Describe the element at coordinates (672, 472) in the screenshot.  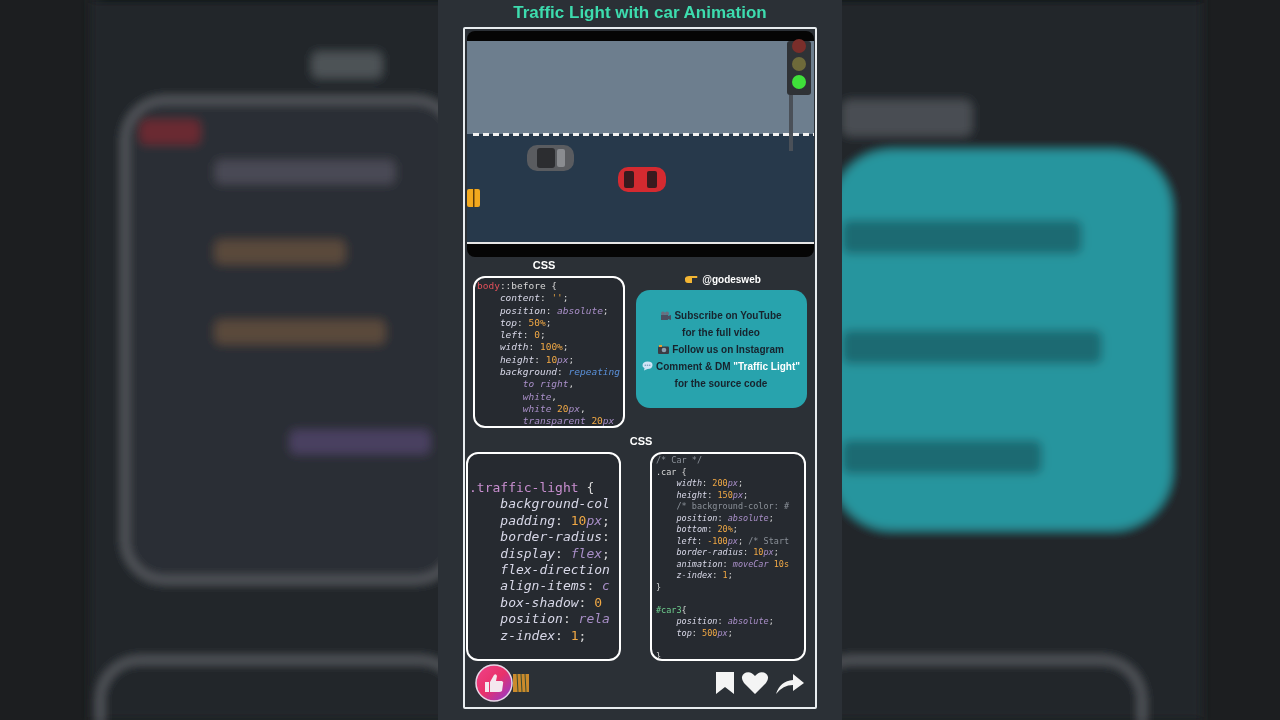
I see `code-line: .car {` at that location.